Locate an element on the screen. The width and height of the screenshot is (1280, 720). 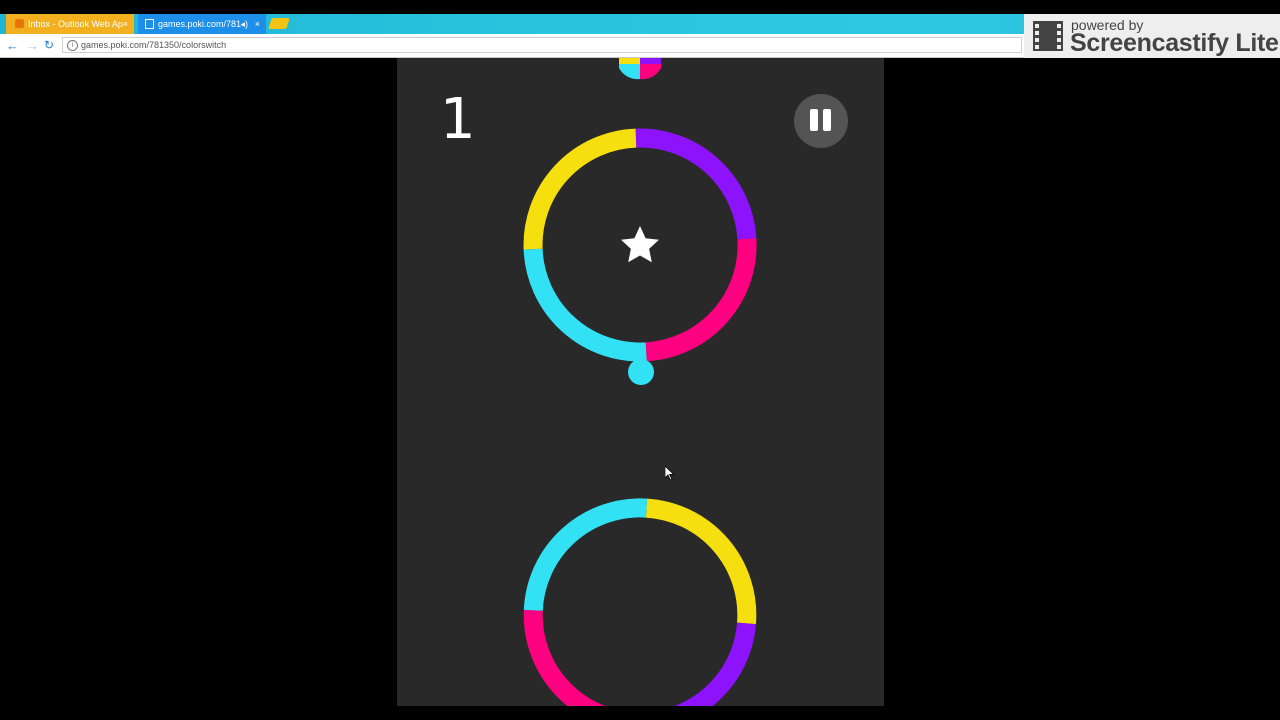
reload-button: ↻ is located at coordinates (49, 45).